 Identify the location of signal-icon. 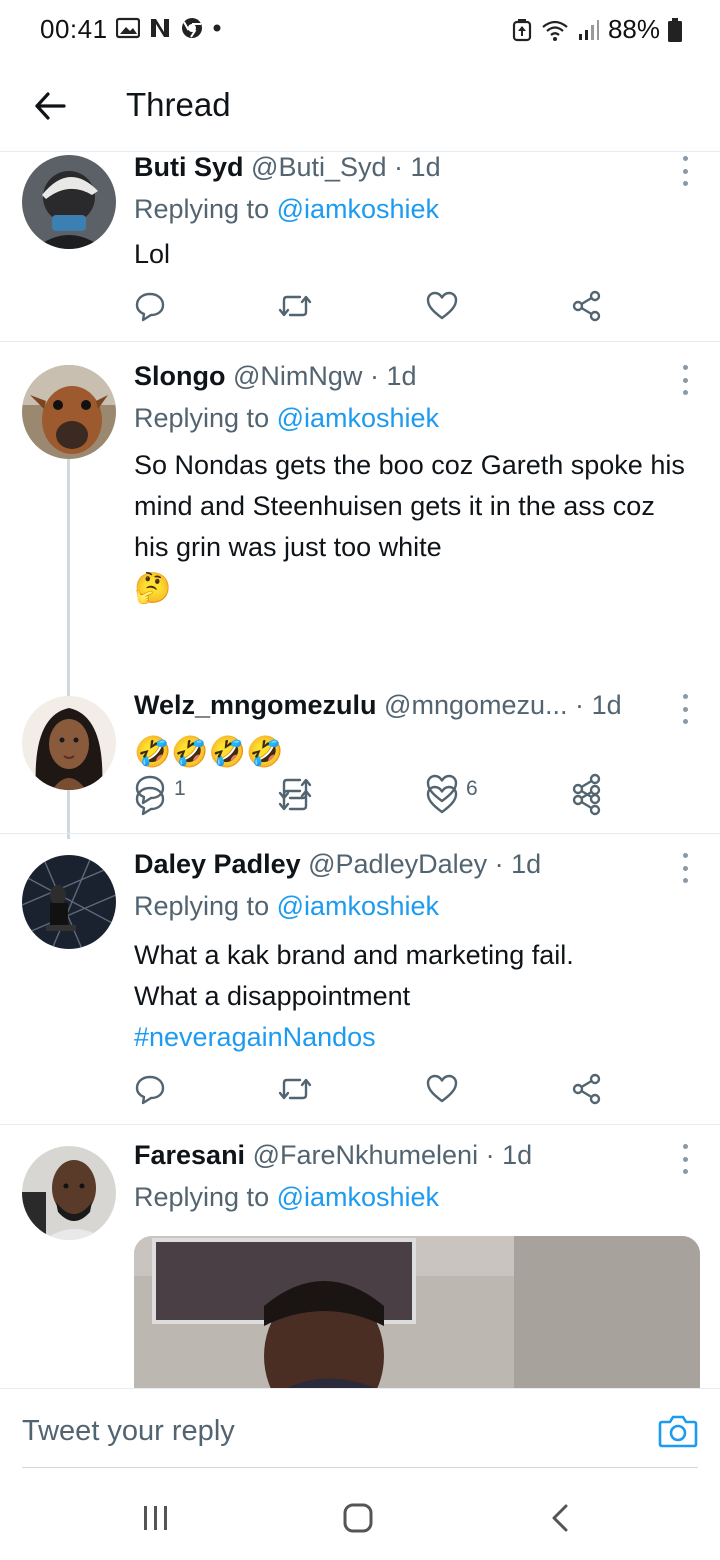
(588, 29).